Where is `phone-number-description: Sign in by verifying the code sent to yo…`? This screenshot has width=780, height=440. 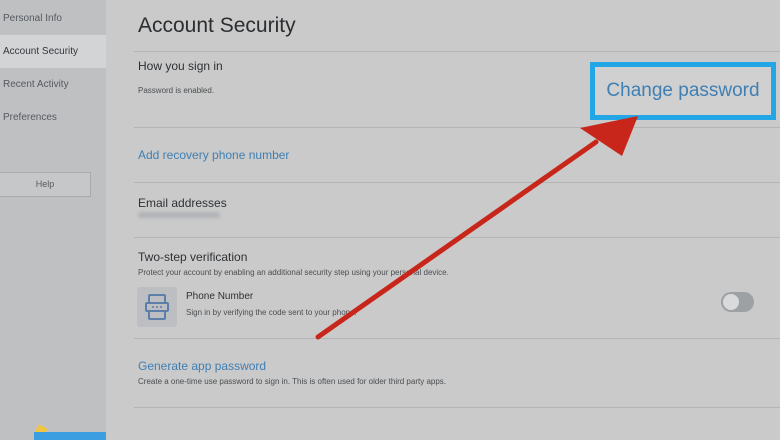
phone-number-description: Sign in by verifying the code sent to yo… is located at coordinates (271, 312).